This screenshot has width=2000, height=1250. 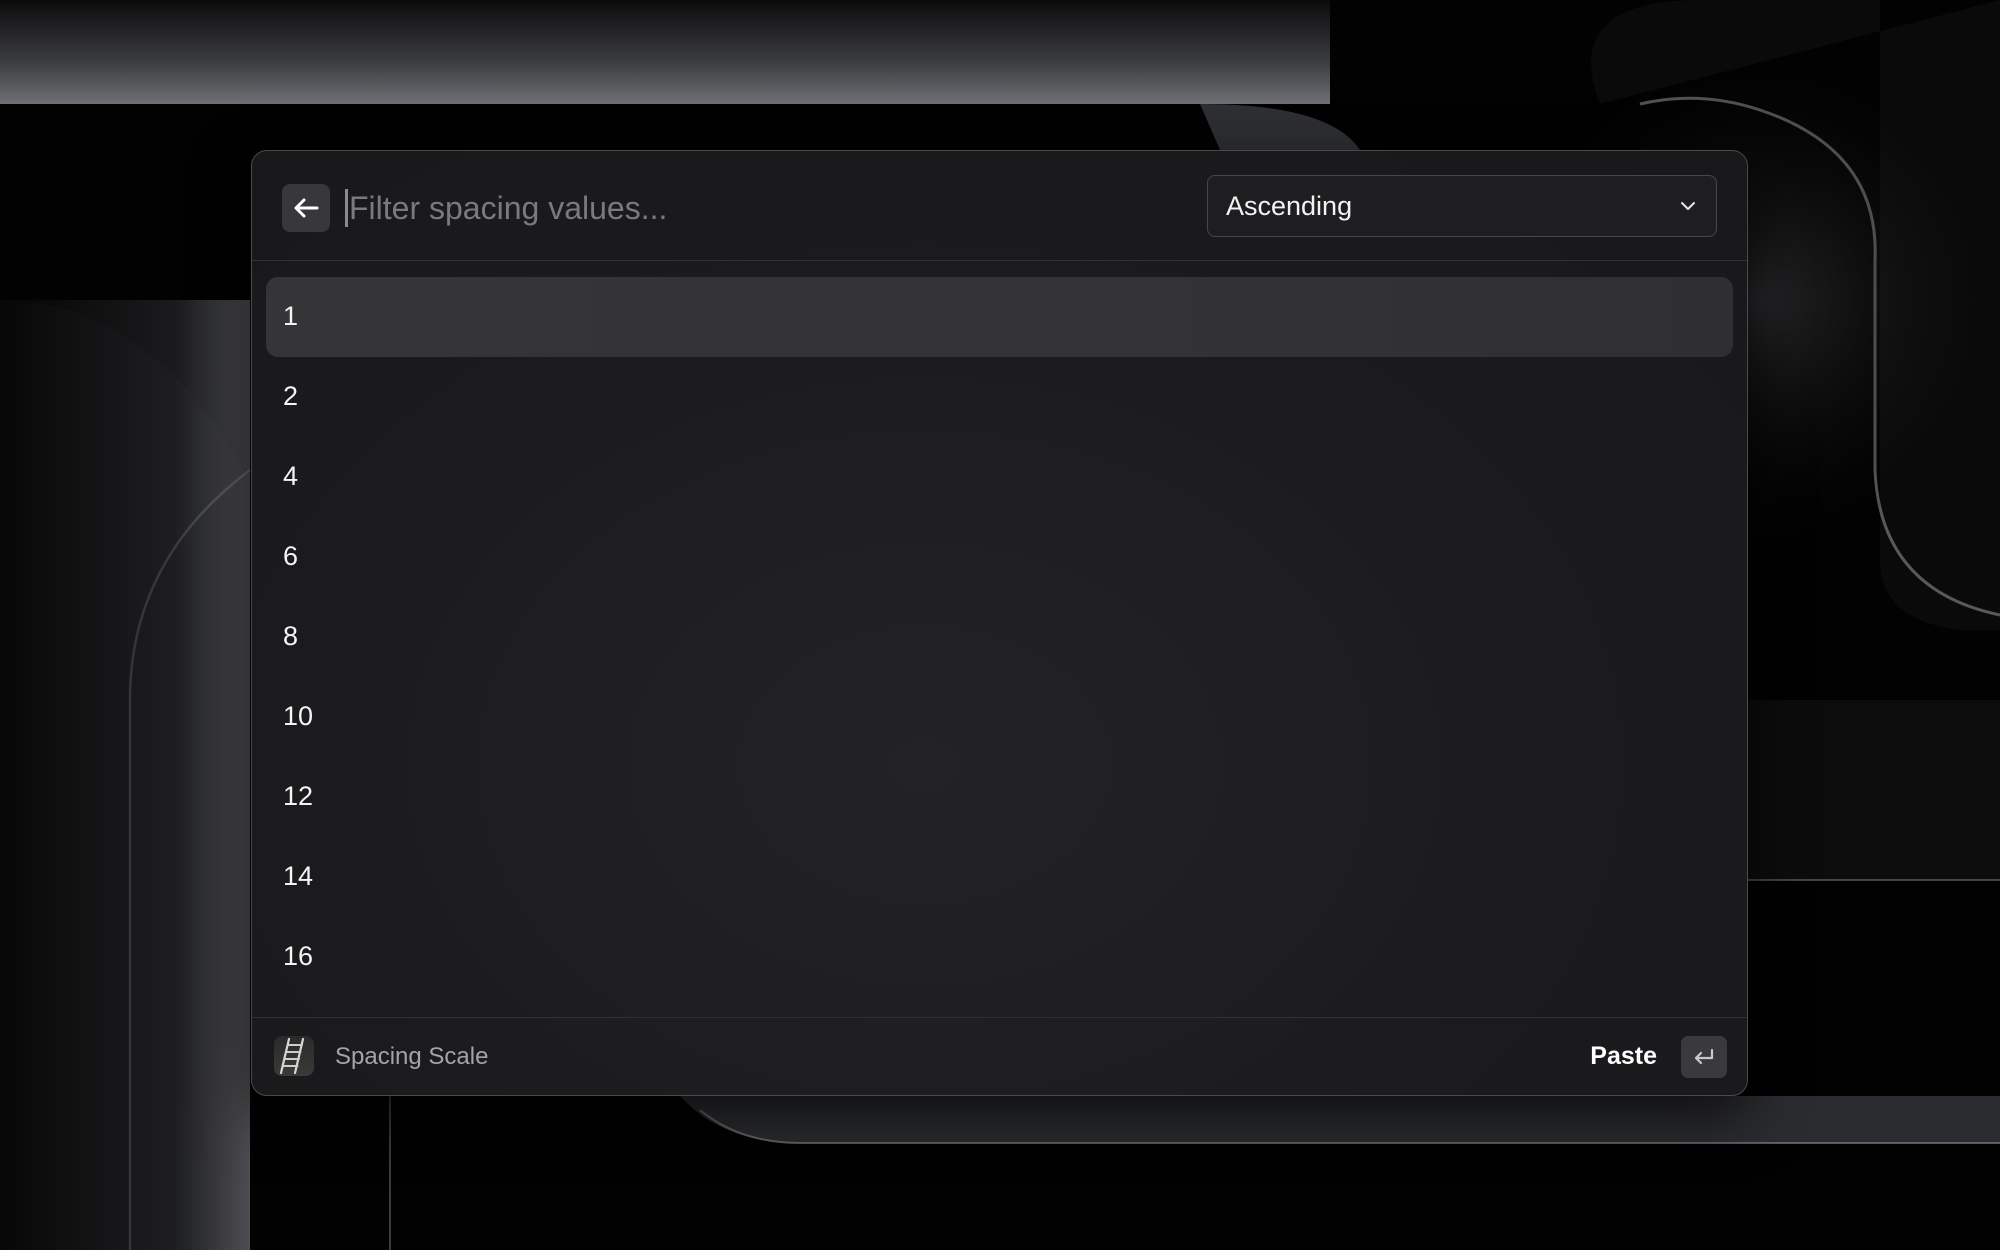 What do you see at coordinates (346, 208) in the screenshot?
I see `text-caret` at bounding box center [346, 208].